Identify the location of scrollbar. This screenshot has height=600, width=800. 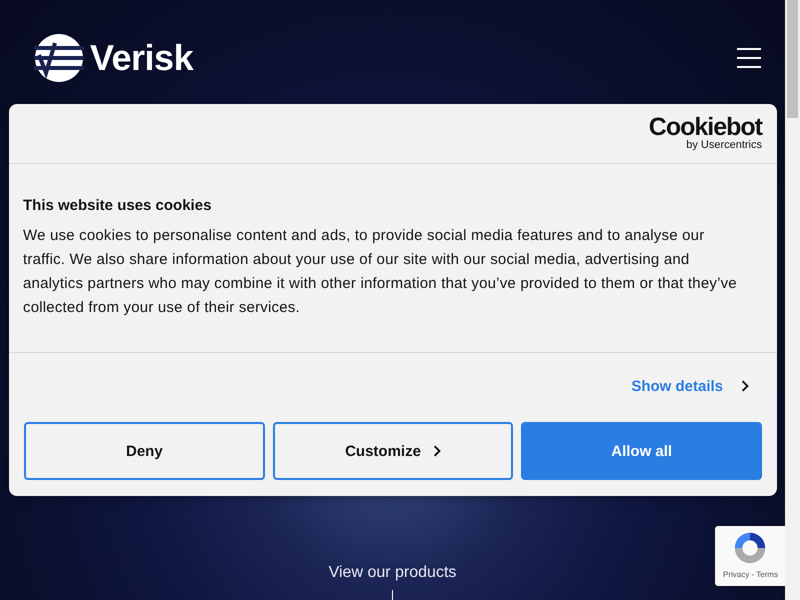
(792, 300).